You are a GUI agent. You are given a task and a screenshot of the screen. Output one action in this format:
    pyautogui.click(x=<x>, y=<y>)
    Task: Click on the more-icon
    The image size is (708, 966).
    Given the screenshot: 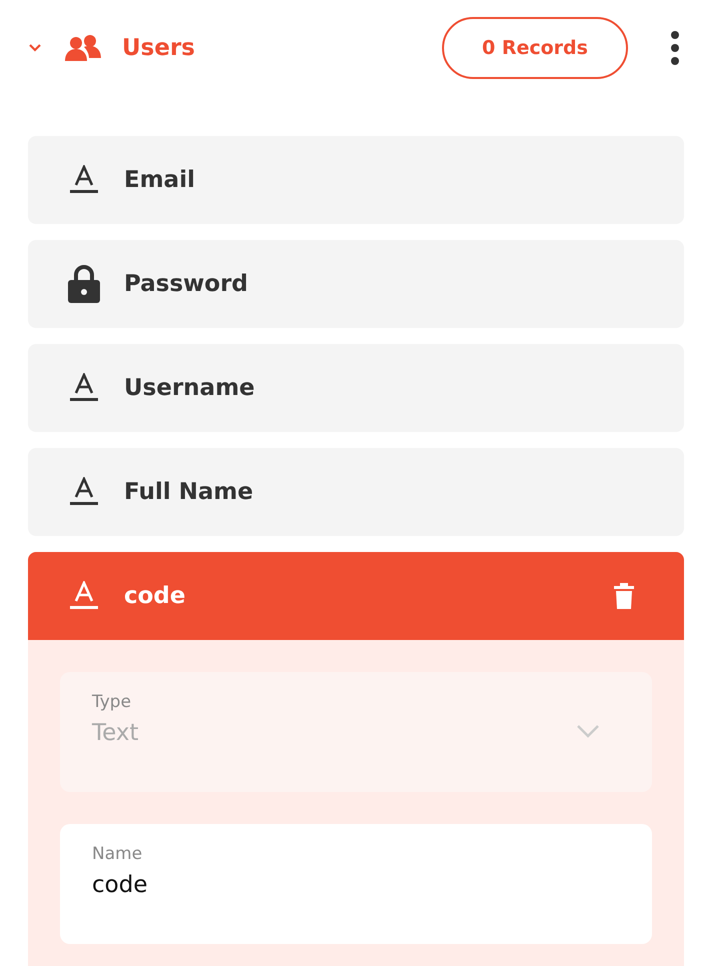 What is the action you would take?
    pyautogui.click(x=675, y=48)
    